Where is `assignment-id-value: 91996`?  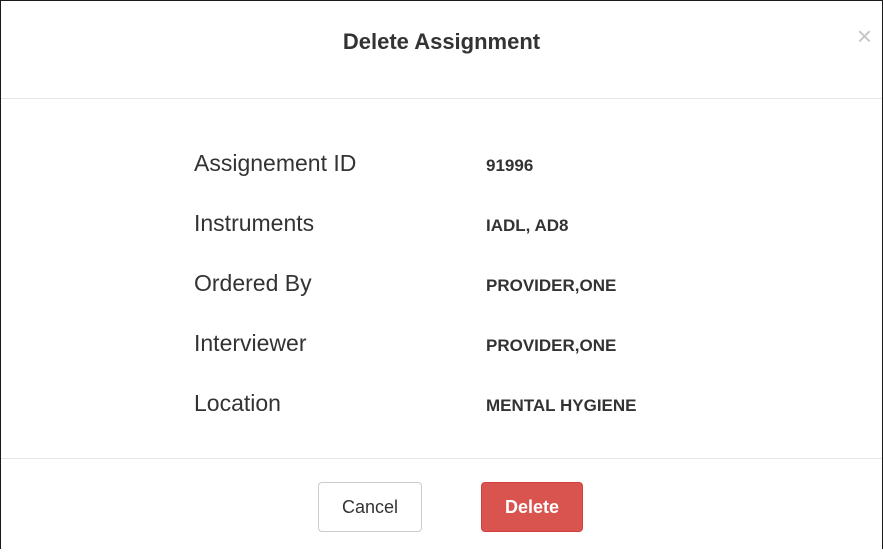 assignment-id-value: 91996 is located at coordinates (510, 165).